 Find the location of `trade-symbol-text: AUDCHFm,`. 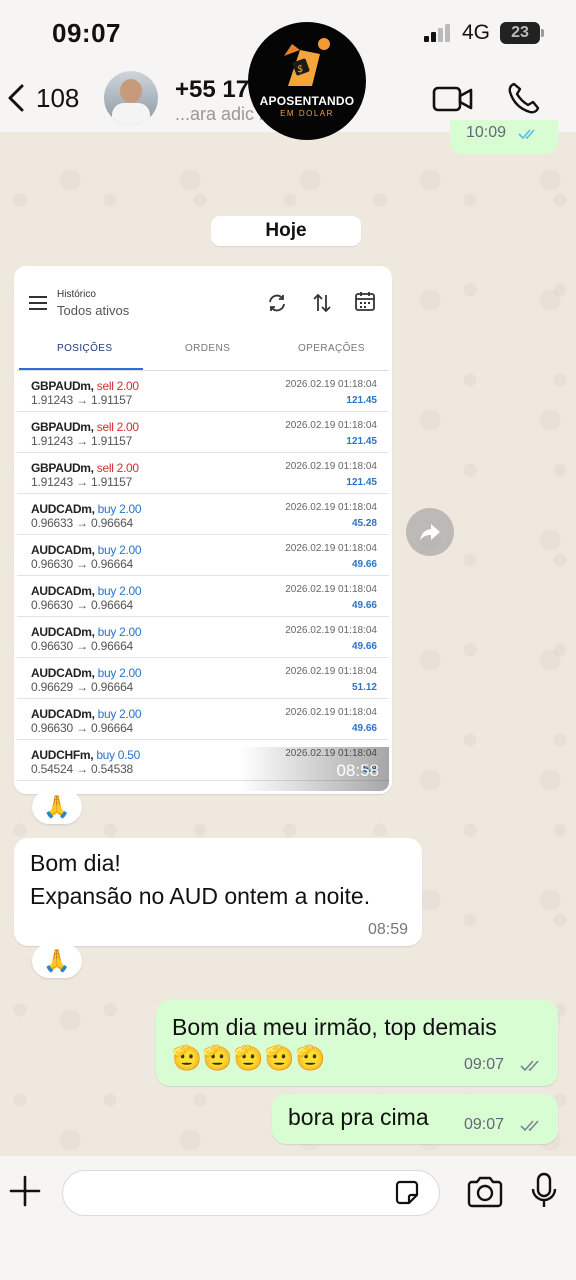

trade-symbol-text: AUDCHFm, is located at coordinates (62, 755).